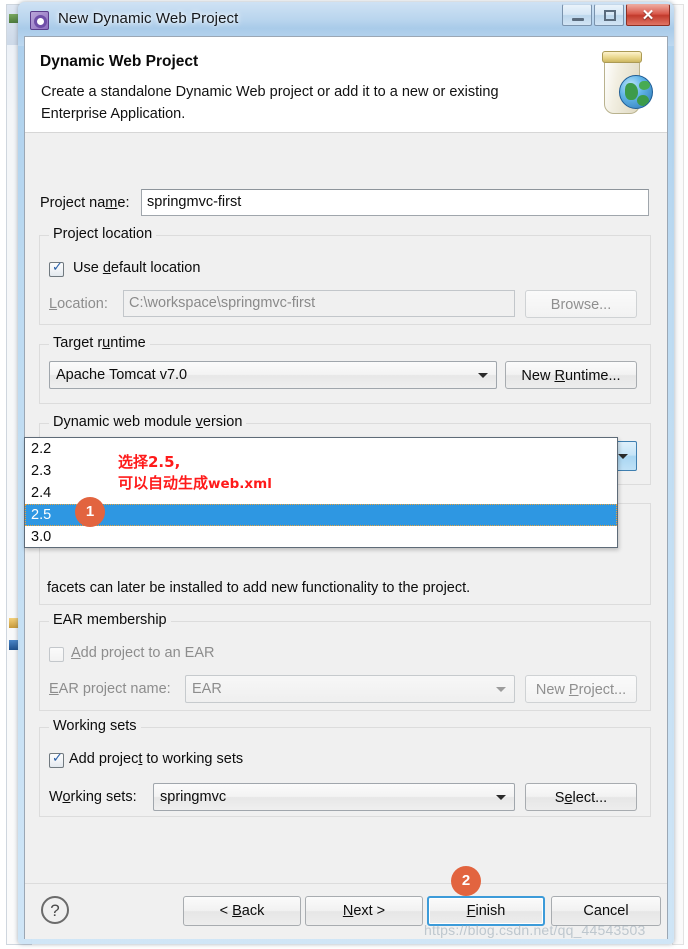  What do you see at coordinates (122, 375) in the screenshot?
I see `target-runtime-value: Apache Tomcat v7.0` at bounding box center [122, 375].